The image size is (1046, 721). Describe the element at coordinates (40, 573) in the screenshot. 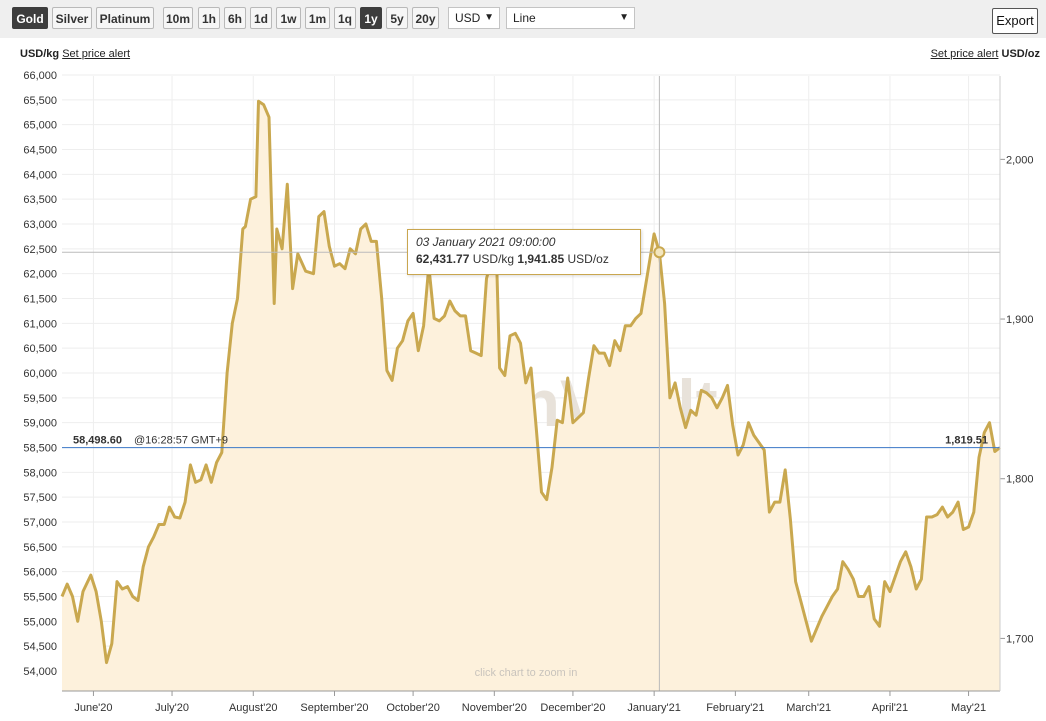

I see `left-axis-tick: 56,000` at that location.